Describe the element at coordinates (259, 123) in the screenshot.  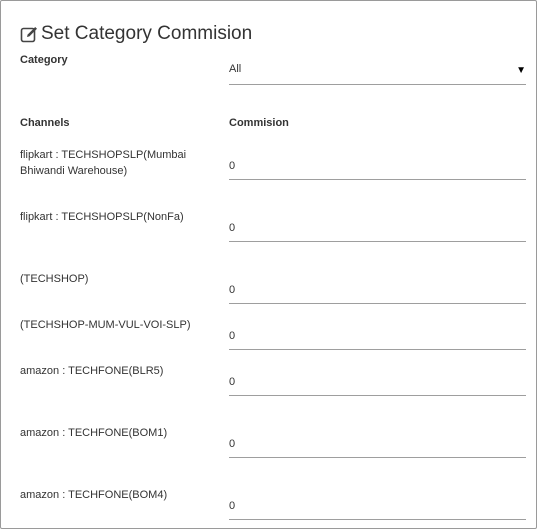
I see `commision-header: Commision` at that location.